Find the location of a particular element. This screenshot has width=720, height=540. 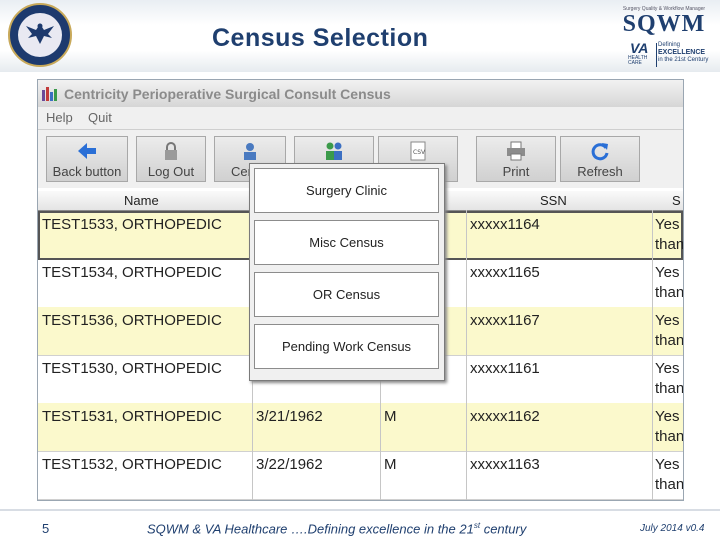

page-number: 5 is located at coordinates (46, 528).